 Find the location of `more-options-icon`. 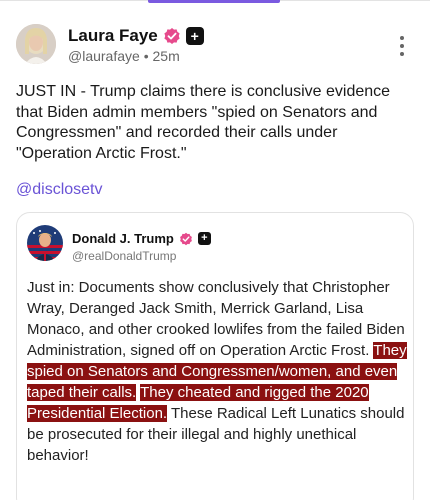

more-options-icon is located at coordinates (402, 46).